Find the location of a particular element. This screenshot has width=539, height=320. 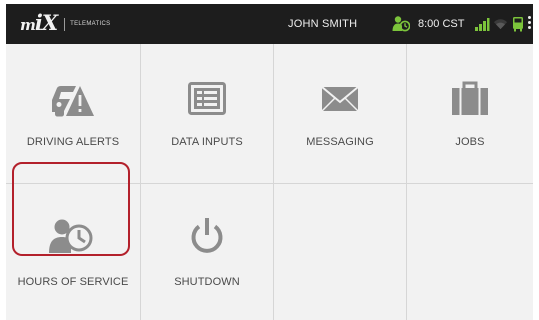

car-warning-icon is located at coordinates (73, 101).